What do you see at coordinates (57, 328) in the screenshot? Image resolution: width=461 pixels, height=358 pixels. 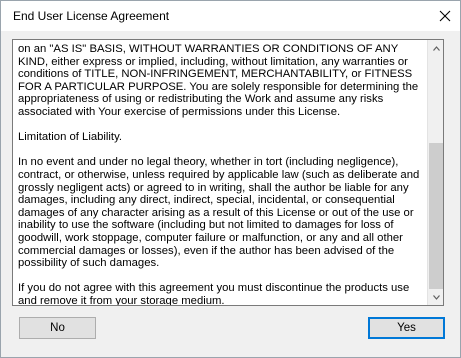 I see `no-button: No` at bounding box center [57, 328].